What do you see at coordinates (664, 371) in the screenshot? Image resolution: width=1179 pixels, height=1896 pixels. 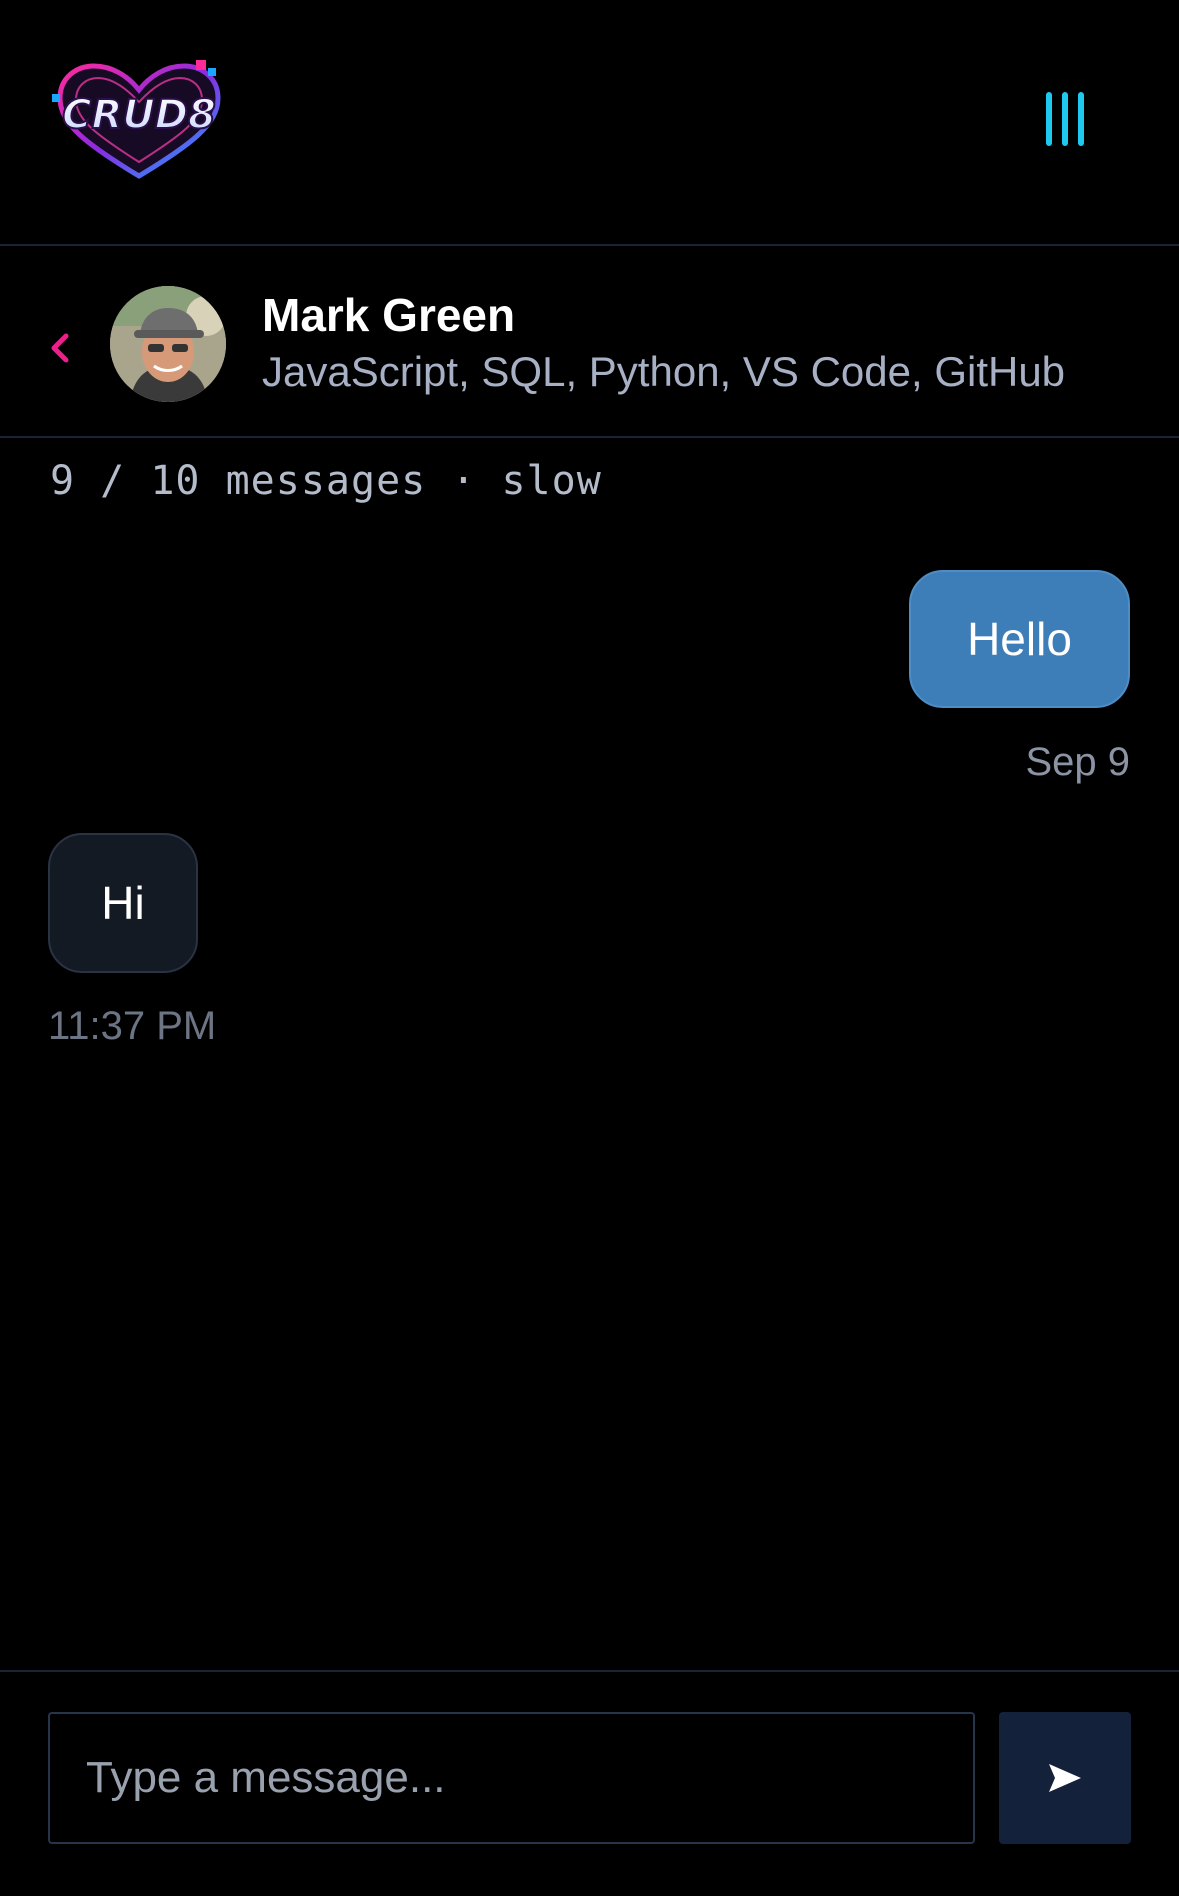 I see `contact-skills: JavaScript, SQL, Python, VS Code, GitHub` at bounding box center [664, 371].